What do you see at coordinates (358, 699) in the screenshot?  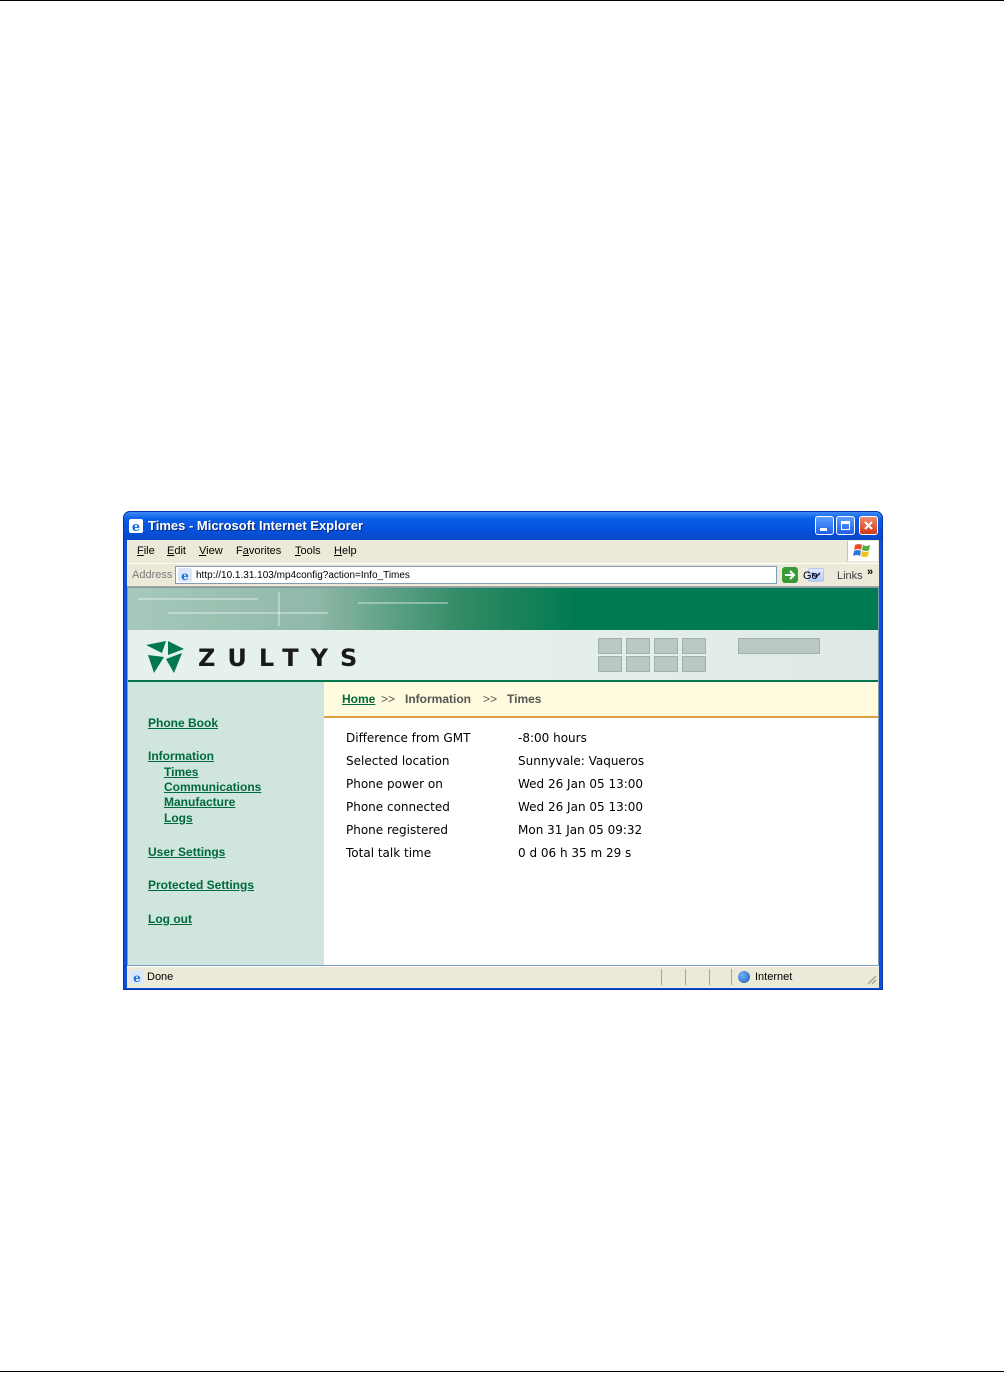 I see `breadcrumb-home: Home` at bounding box center [358, 699].